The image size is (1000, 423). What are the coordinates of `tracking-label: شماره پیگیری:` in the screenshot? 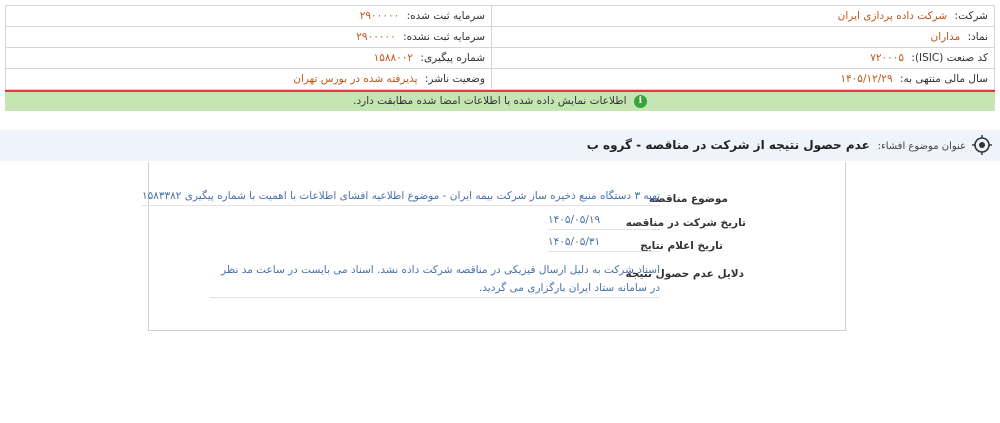 It's located at (452, 58).